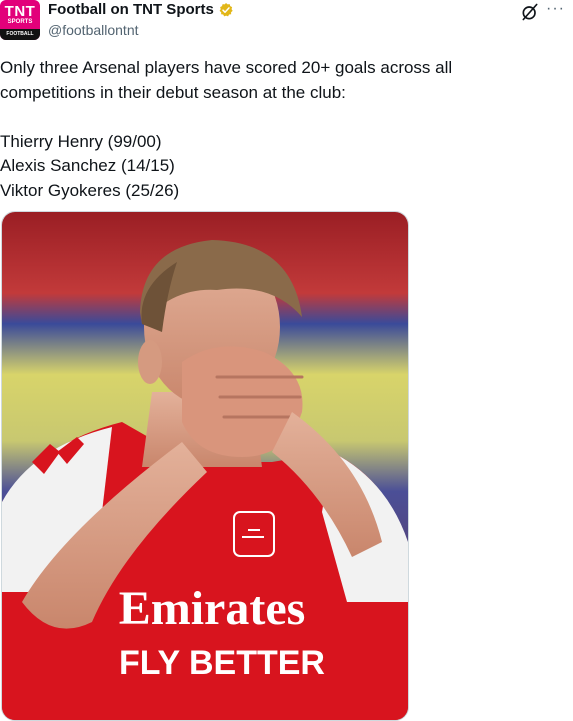 This screenshot has height=721, width=573. What do you see at coordinates (131, 9) in the screenshot?
I see `author-display-name: Football on TNT Sports` at bounding box center [131, 9].